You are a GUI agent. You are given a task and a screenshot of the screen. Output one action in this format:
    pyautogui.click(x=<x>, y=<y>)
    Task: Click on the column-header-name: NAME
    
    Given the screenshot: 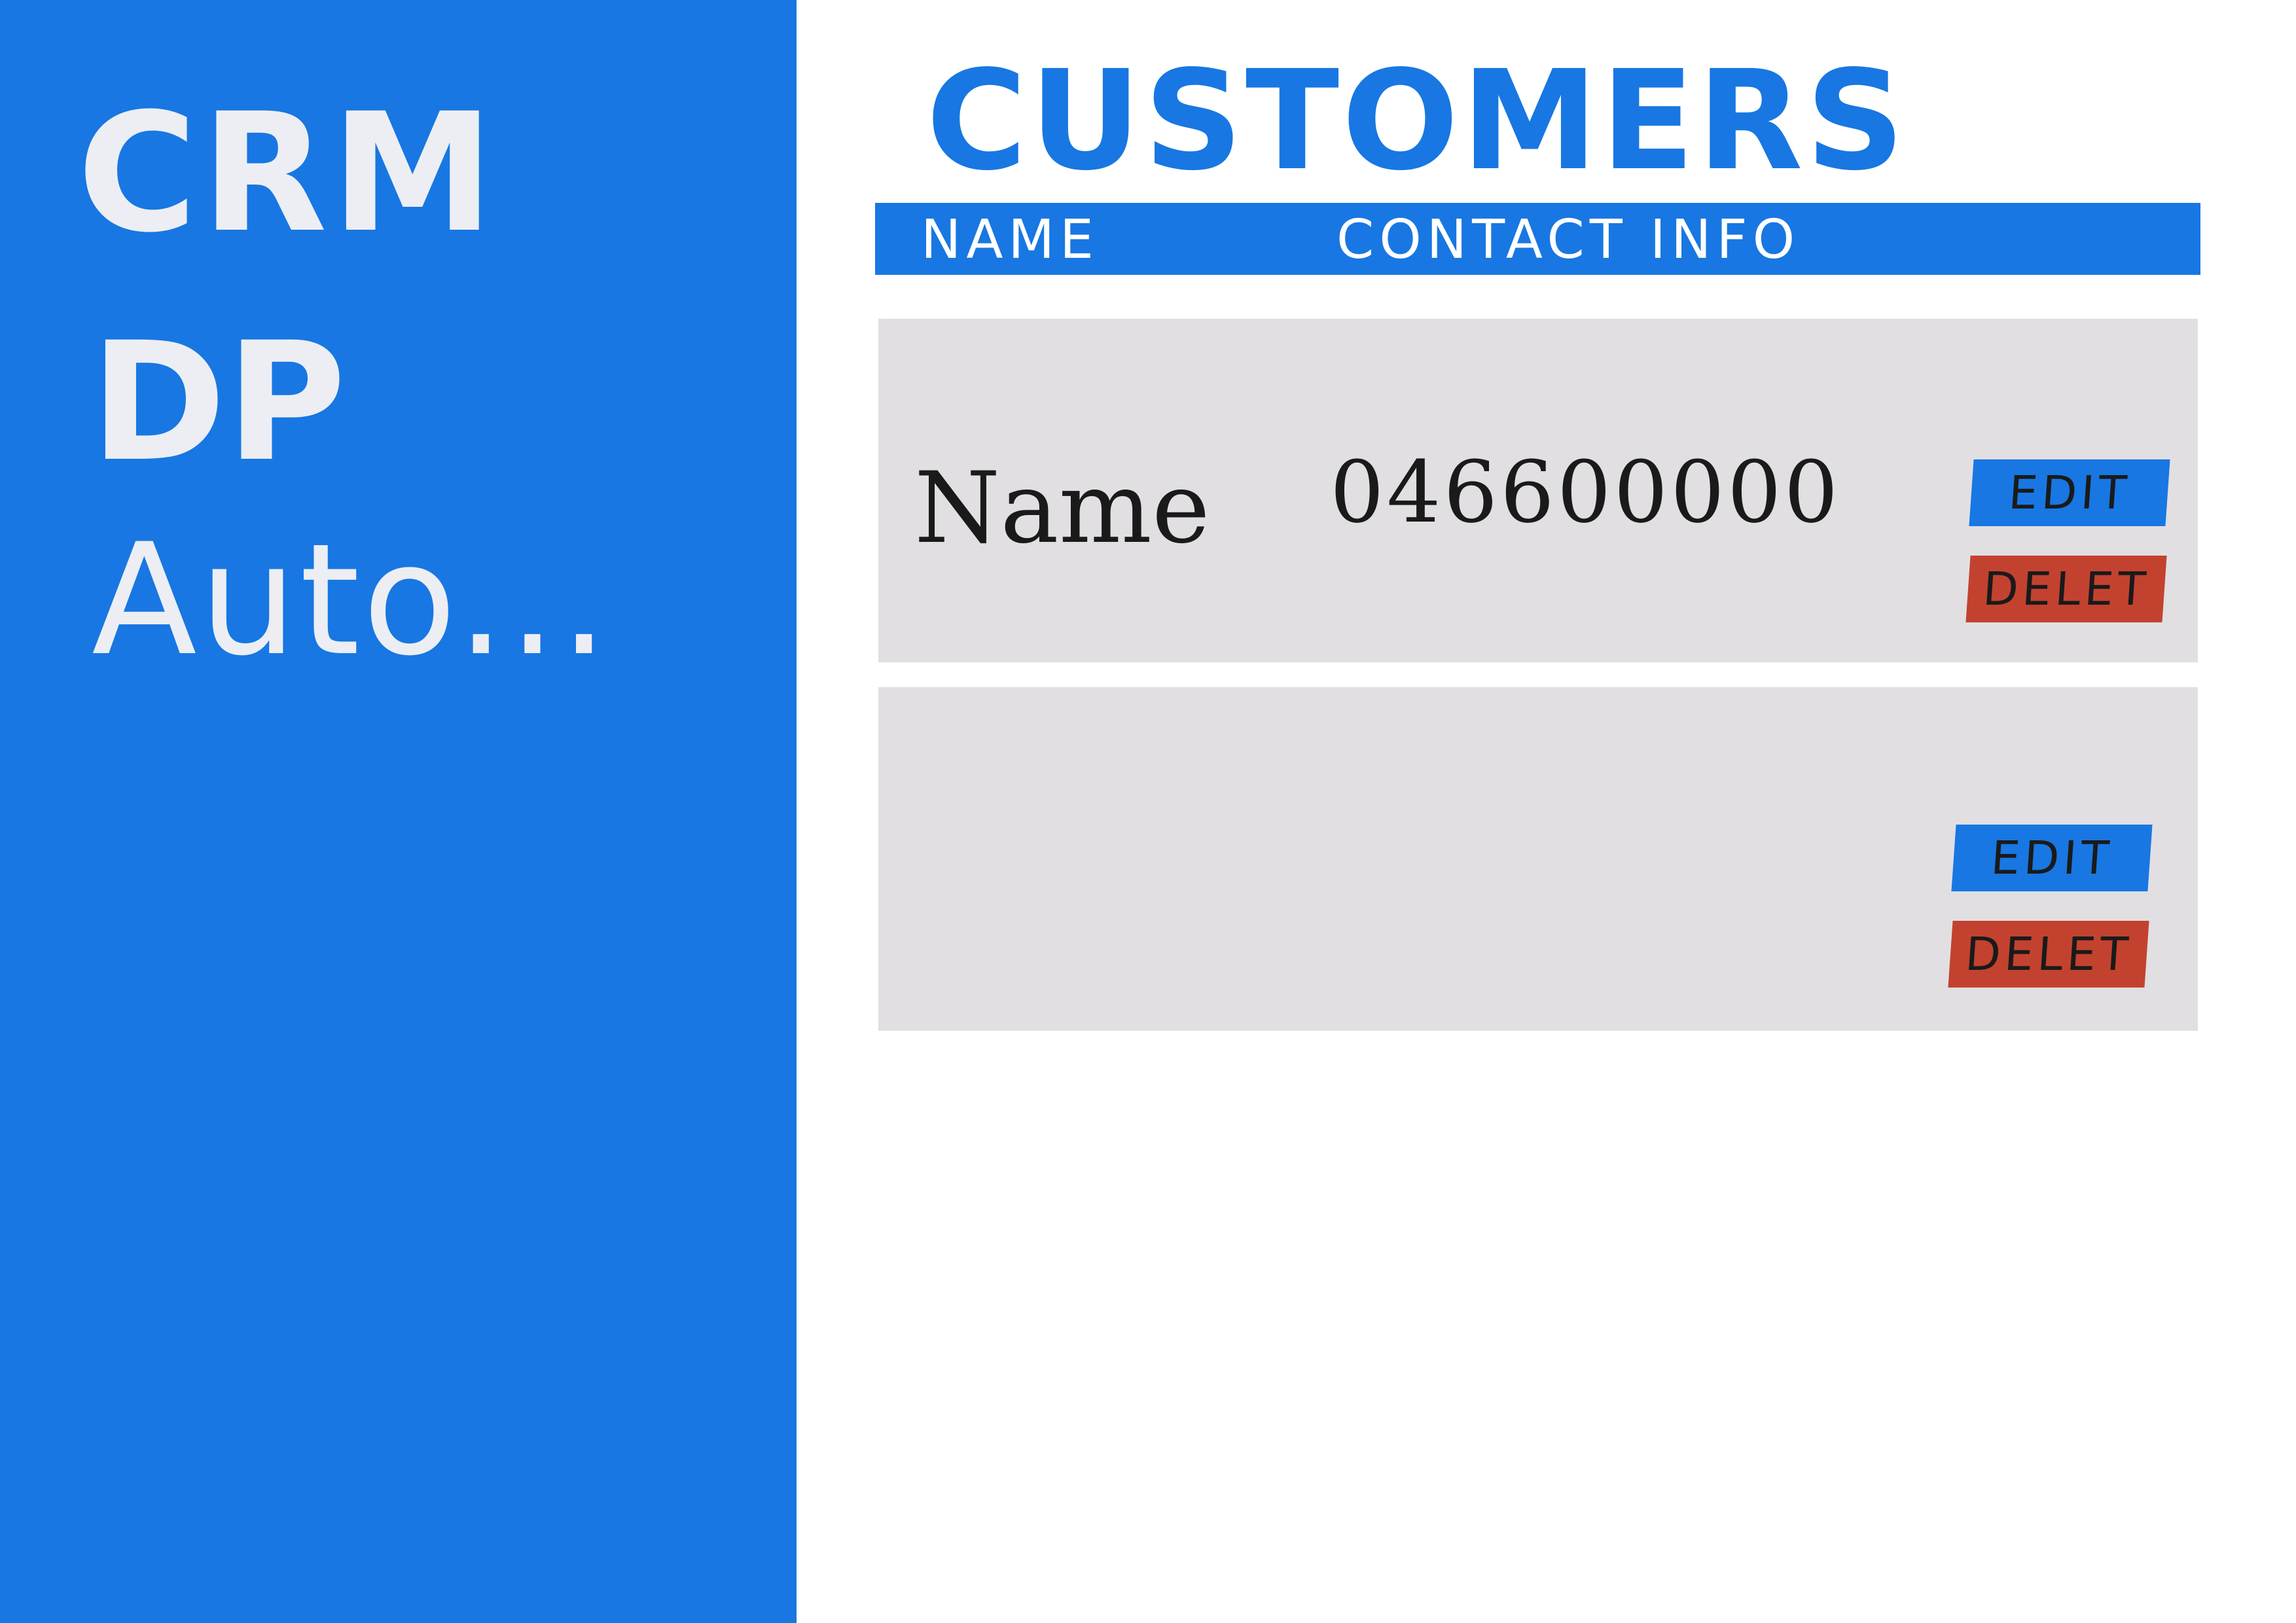 What is the action you would take?
    pyautogui.click(x=1010, y=240)
    